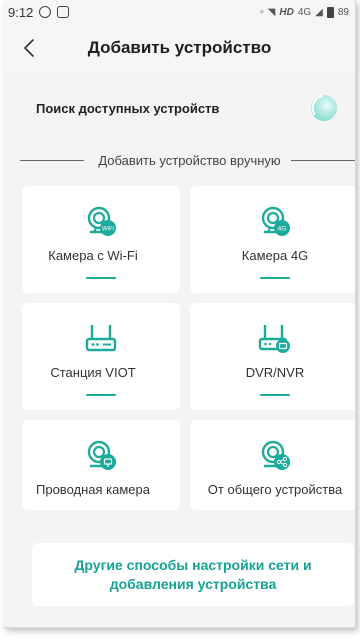  What do you see at coordinates (343, 12) in the screenshot?
I see `battery-level: 89` at bounding box center [343, 12].